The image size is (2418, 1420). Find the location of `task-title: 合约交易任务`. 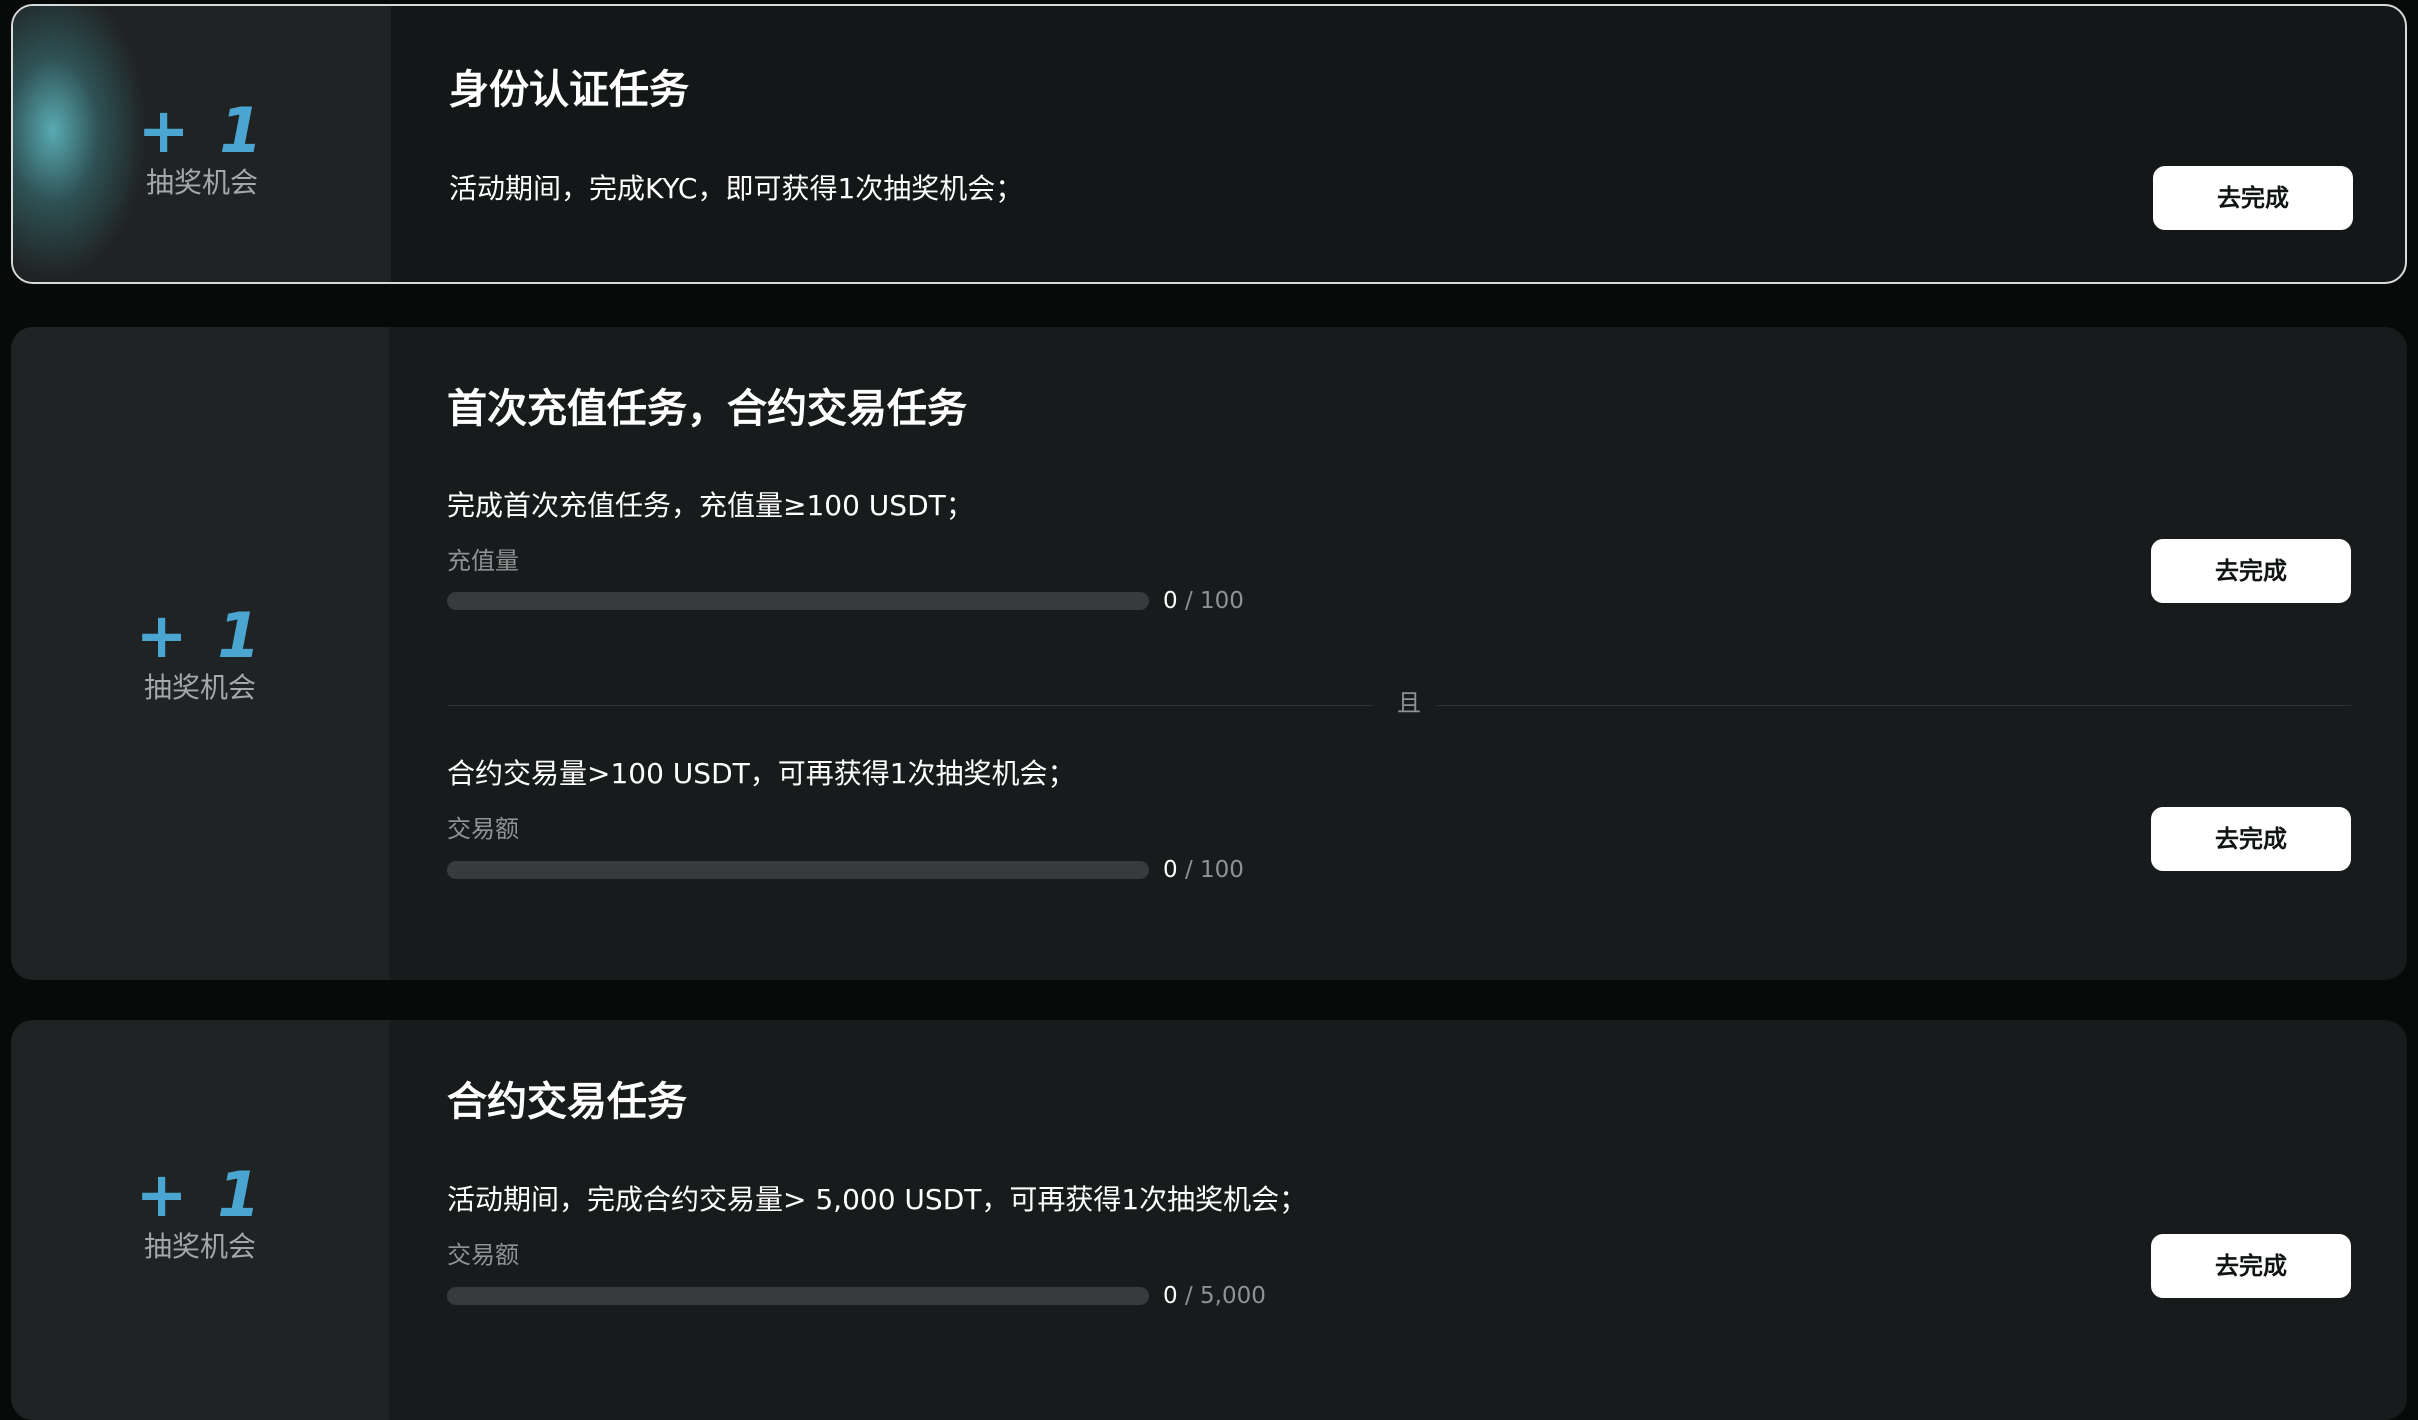

task-title: 合约交易任务 is located at coordinates (567, 1102).